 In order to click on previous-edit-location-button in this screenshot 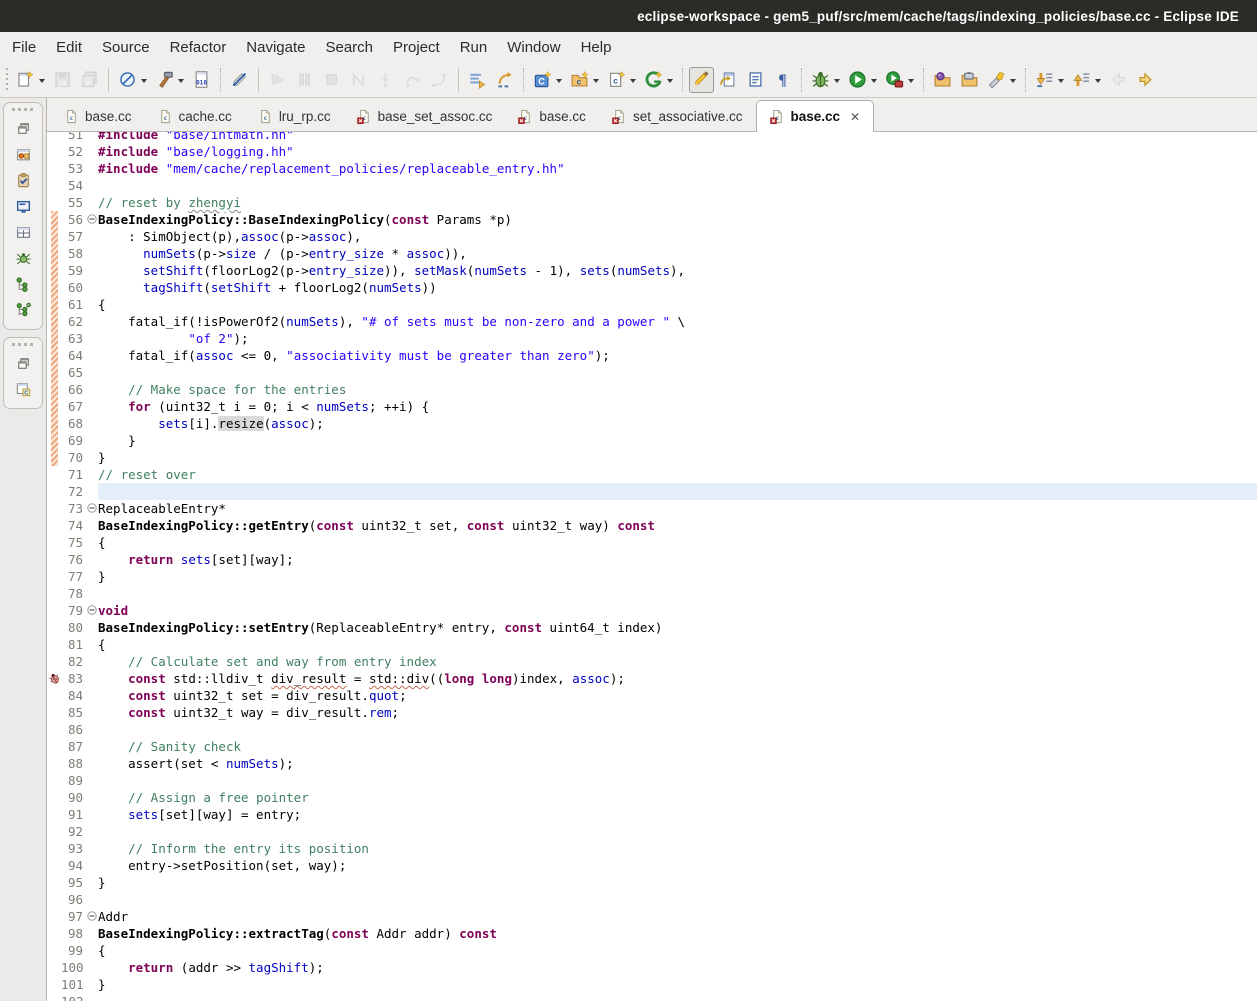, I will do `click(1086, 80)`.